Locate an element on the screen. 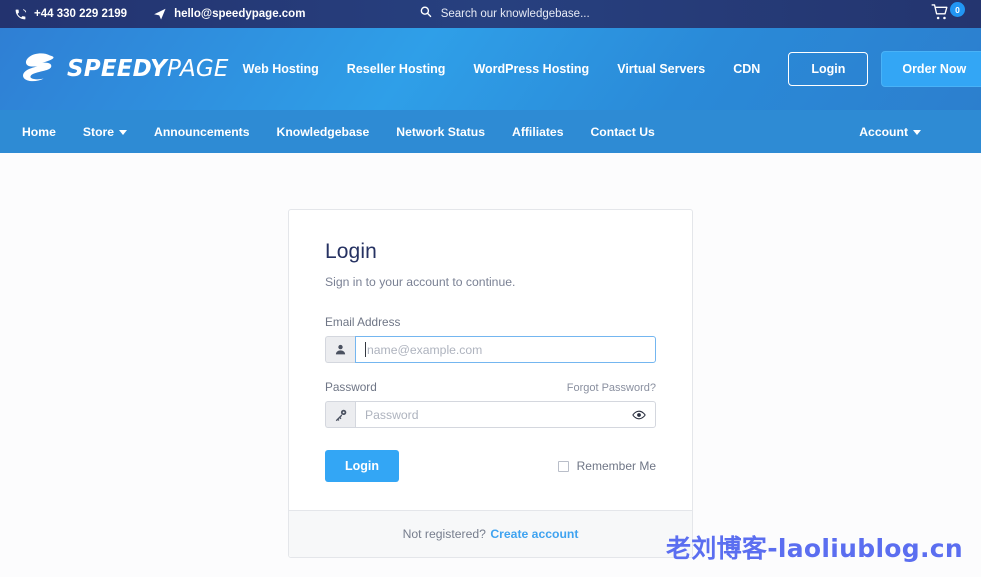  cart-button: 0 is located at coordinates (948, 14).